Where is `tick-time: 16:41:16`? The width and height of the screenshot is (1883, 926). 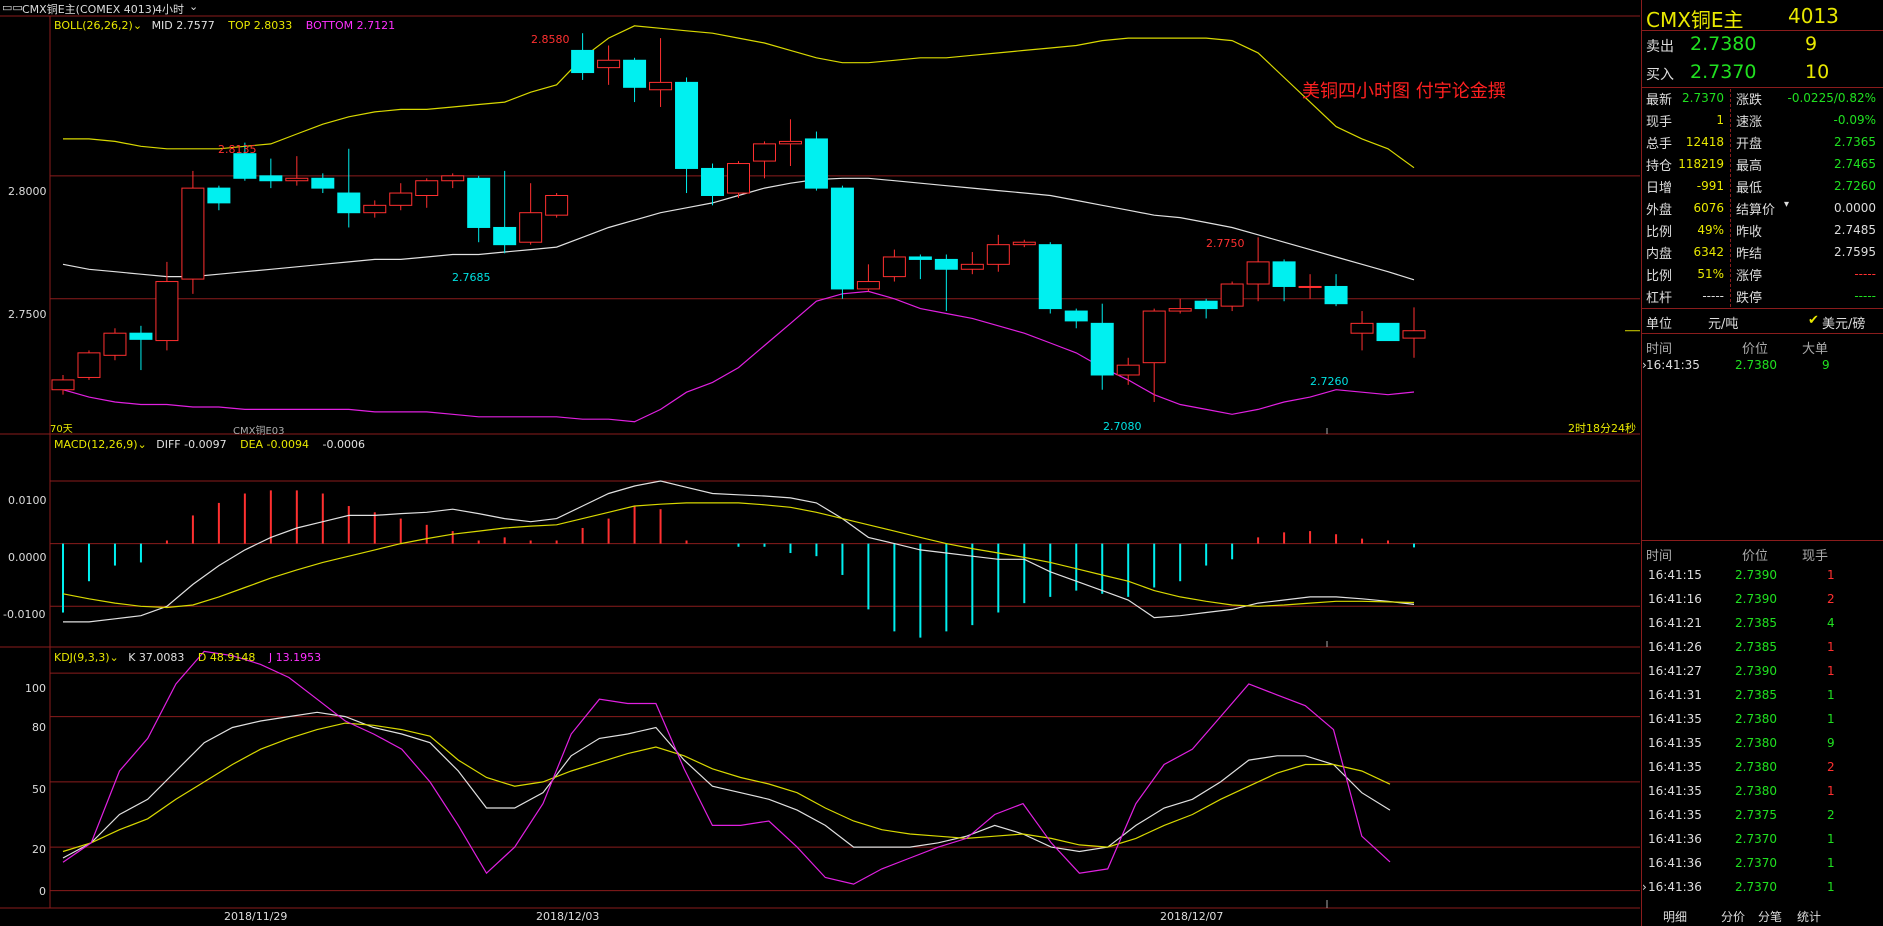 tick-time: 16:41:16 is located at coordinates (1675, 599).